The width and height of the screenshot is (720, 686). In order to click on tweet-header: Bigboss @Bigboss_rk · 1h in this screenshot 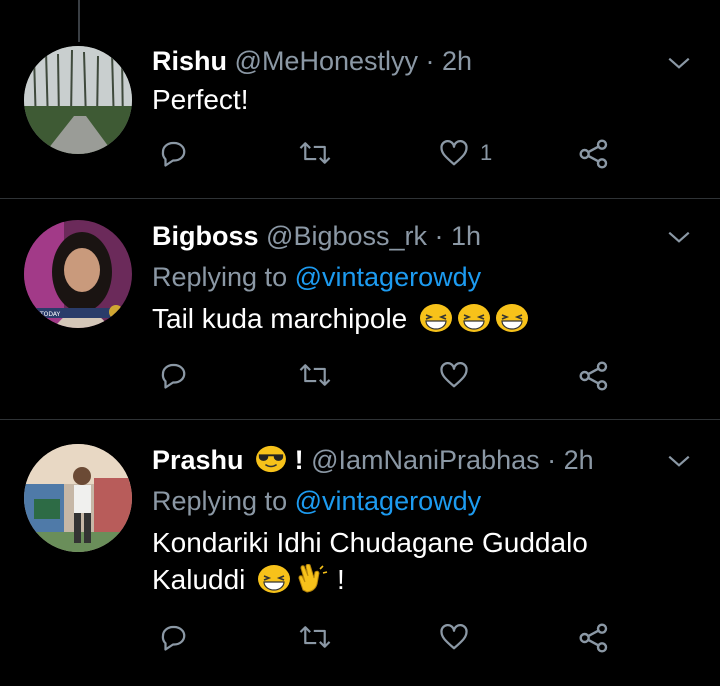, I will do `click(406, 236)`.